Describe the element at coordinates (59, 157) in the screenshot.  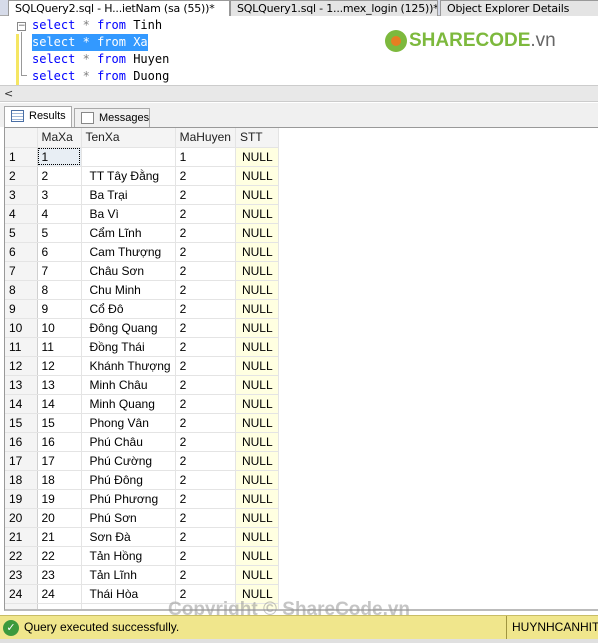
I see `cell-maxa: 1` at that location.